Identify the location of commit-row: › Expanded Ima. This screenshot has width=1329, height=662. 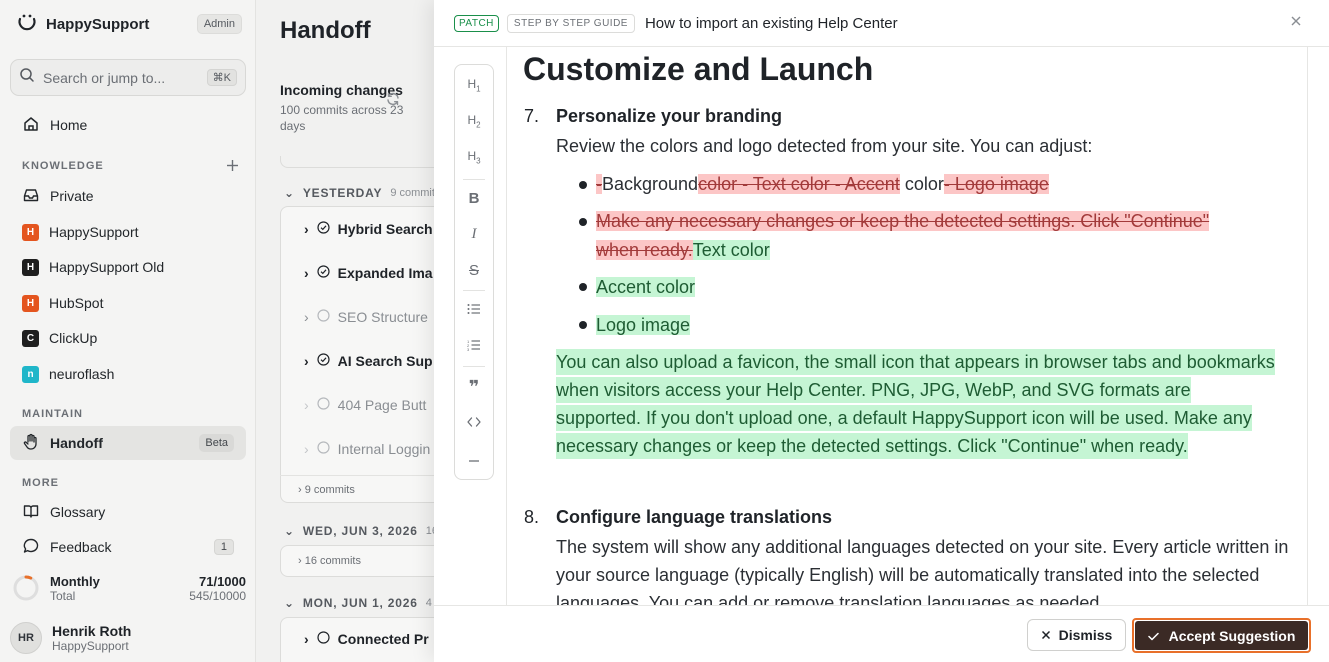
(368, 273).